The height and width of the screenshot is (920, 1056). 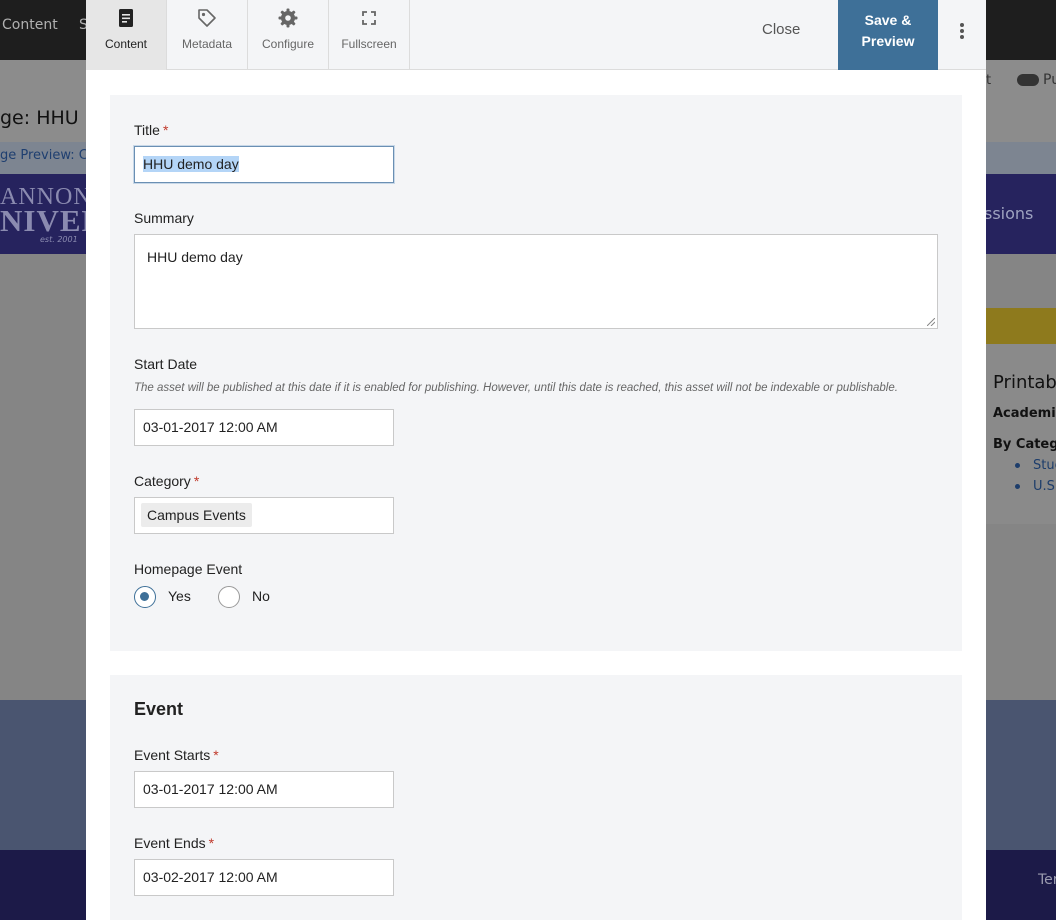 I want to click on fullscreen-icon, so click(x=369, y=18).